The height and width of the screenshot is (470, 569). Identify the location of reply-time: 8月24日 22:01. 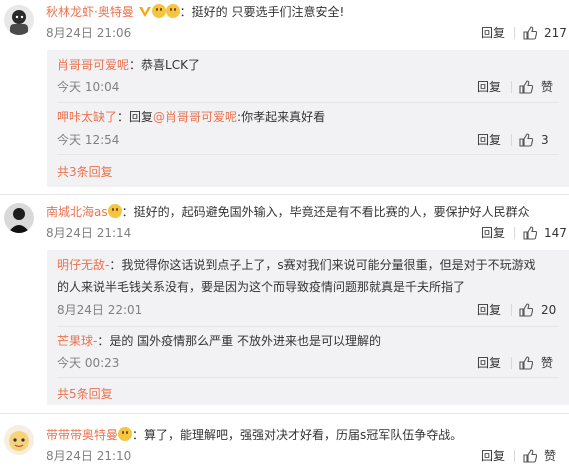
(100, 310).